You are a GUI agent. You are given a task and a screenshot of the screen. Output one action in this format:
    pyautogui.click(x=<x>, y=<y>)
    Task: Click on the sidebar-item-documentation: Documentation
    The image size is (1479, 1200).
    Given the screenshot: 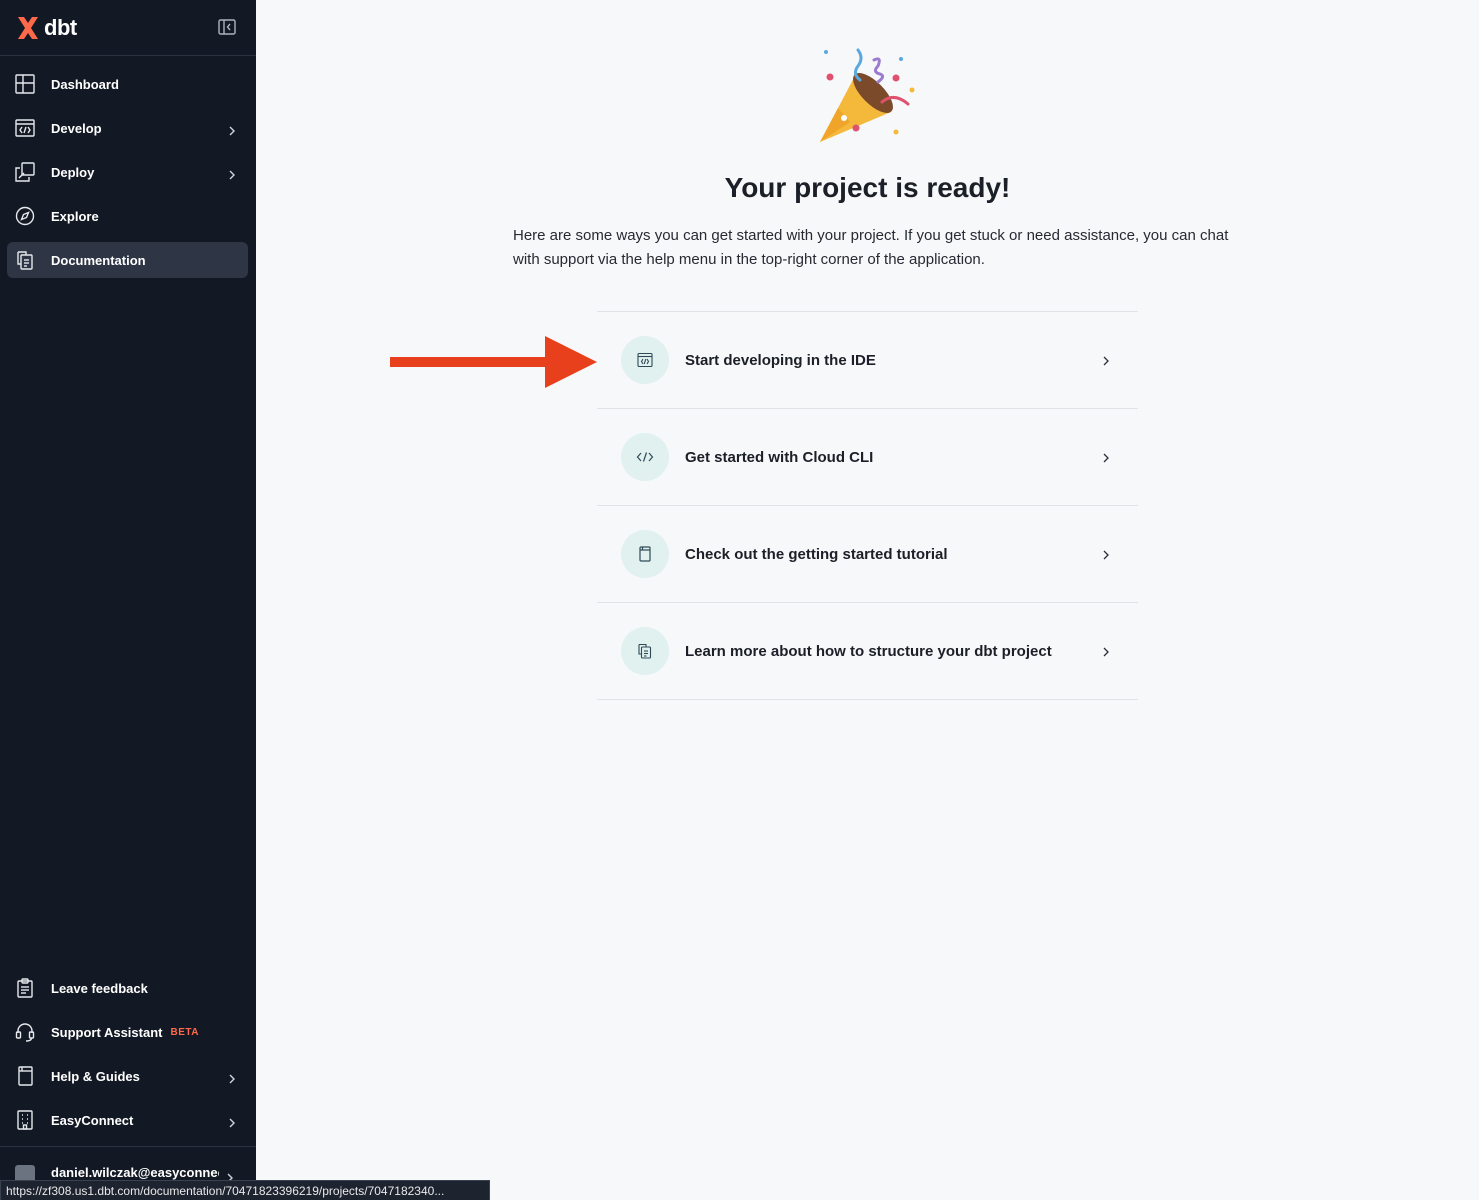 What is the action you would take?
    pyautogui.click(x=127, y=260)
    